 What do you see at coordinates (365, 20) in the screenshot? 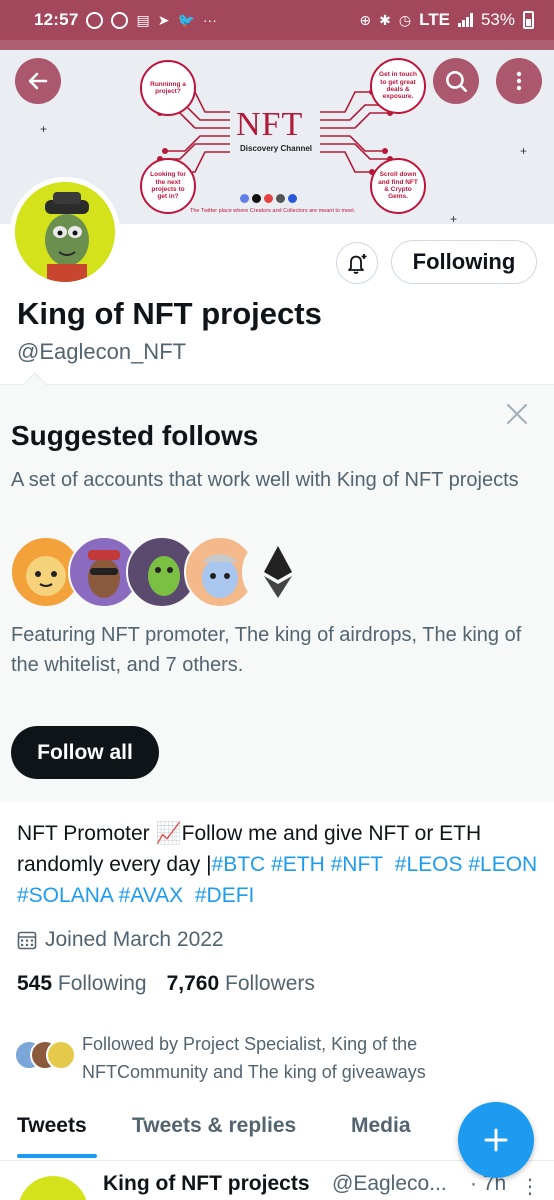
I see `data-saver-icon: ⊕` at bounding box center [365, 20].